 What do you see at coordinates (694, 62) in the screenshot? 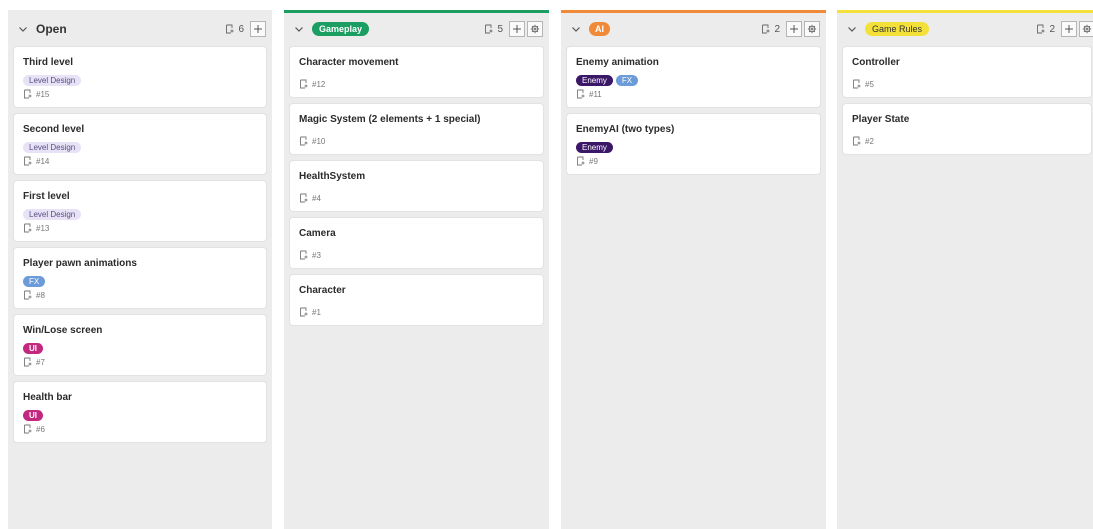
I see `card-title: Enemy animation` at bounding box center [694, 62].